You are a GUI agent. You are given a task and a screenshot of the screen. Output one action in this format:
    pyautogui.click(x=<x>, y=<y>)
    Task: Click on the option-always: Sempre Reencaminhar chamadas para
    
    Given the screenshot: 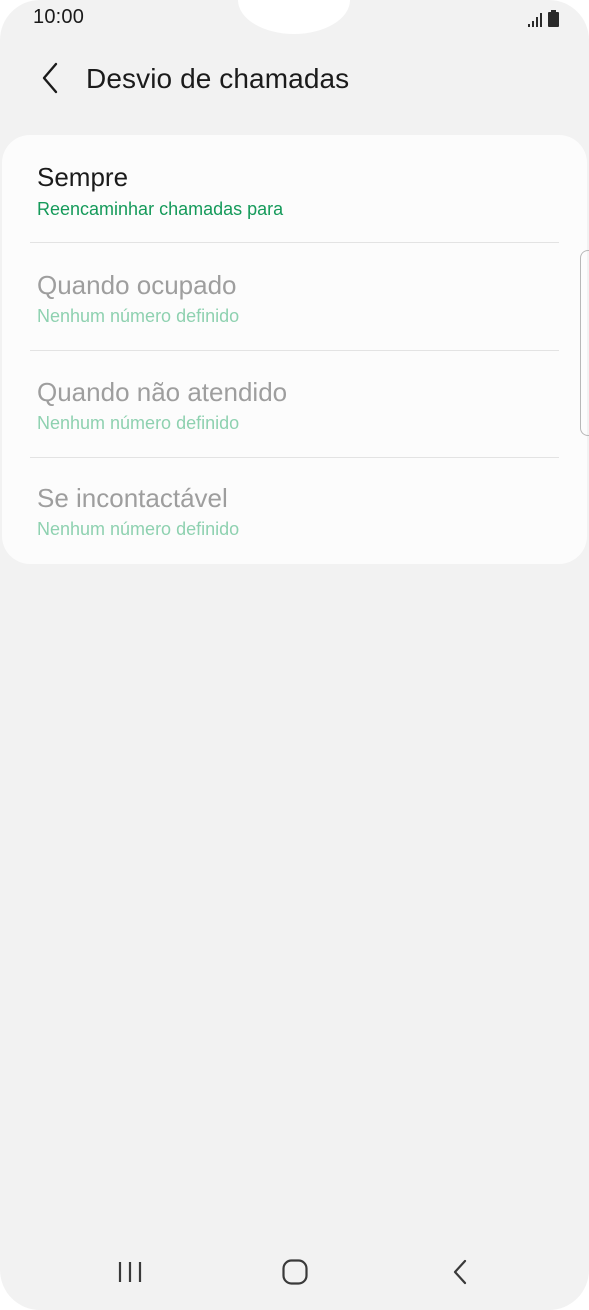 What is the action you would take?
    pyautogui.click(x=294, y=188)
    